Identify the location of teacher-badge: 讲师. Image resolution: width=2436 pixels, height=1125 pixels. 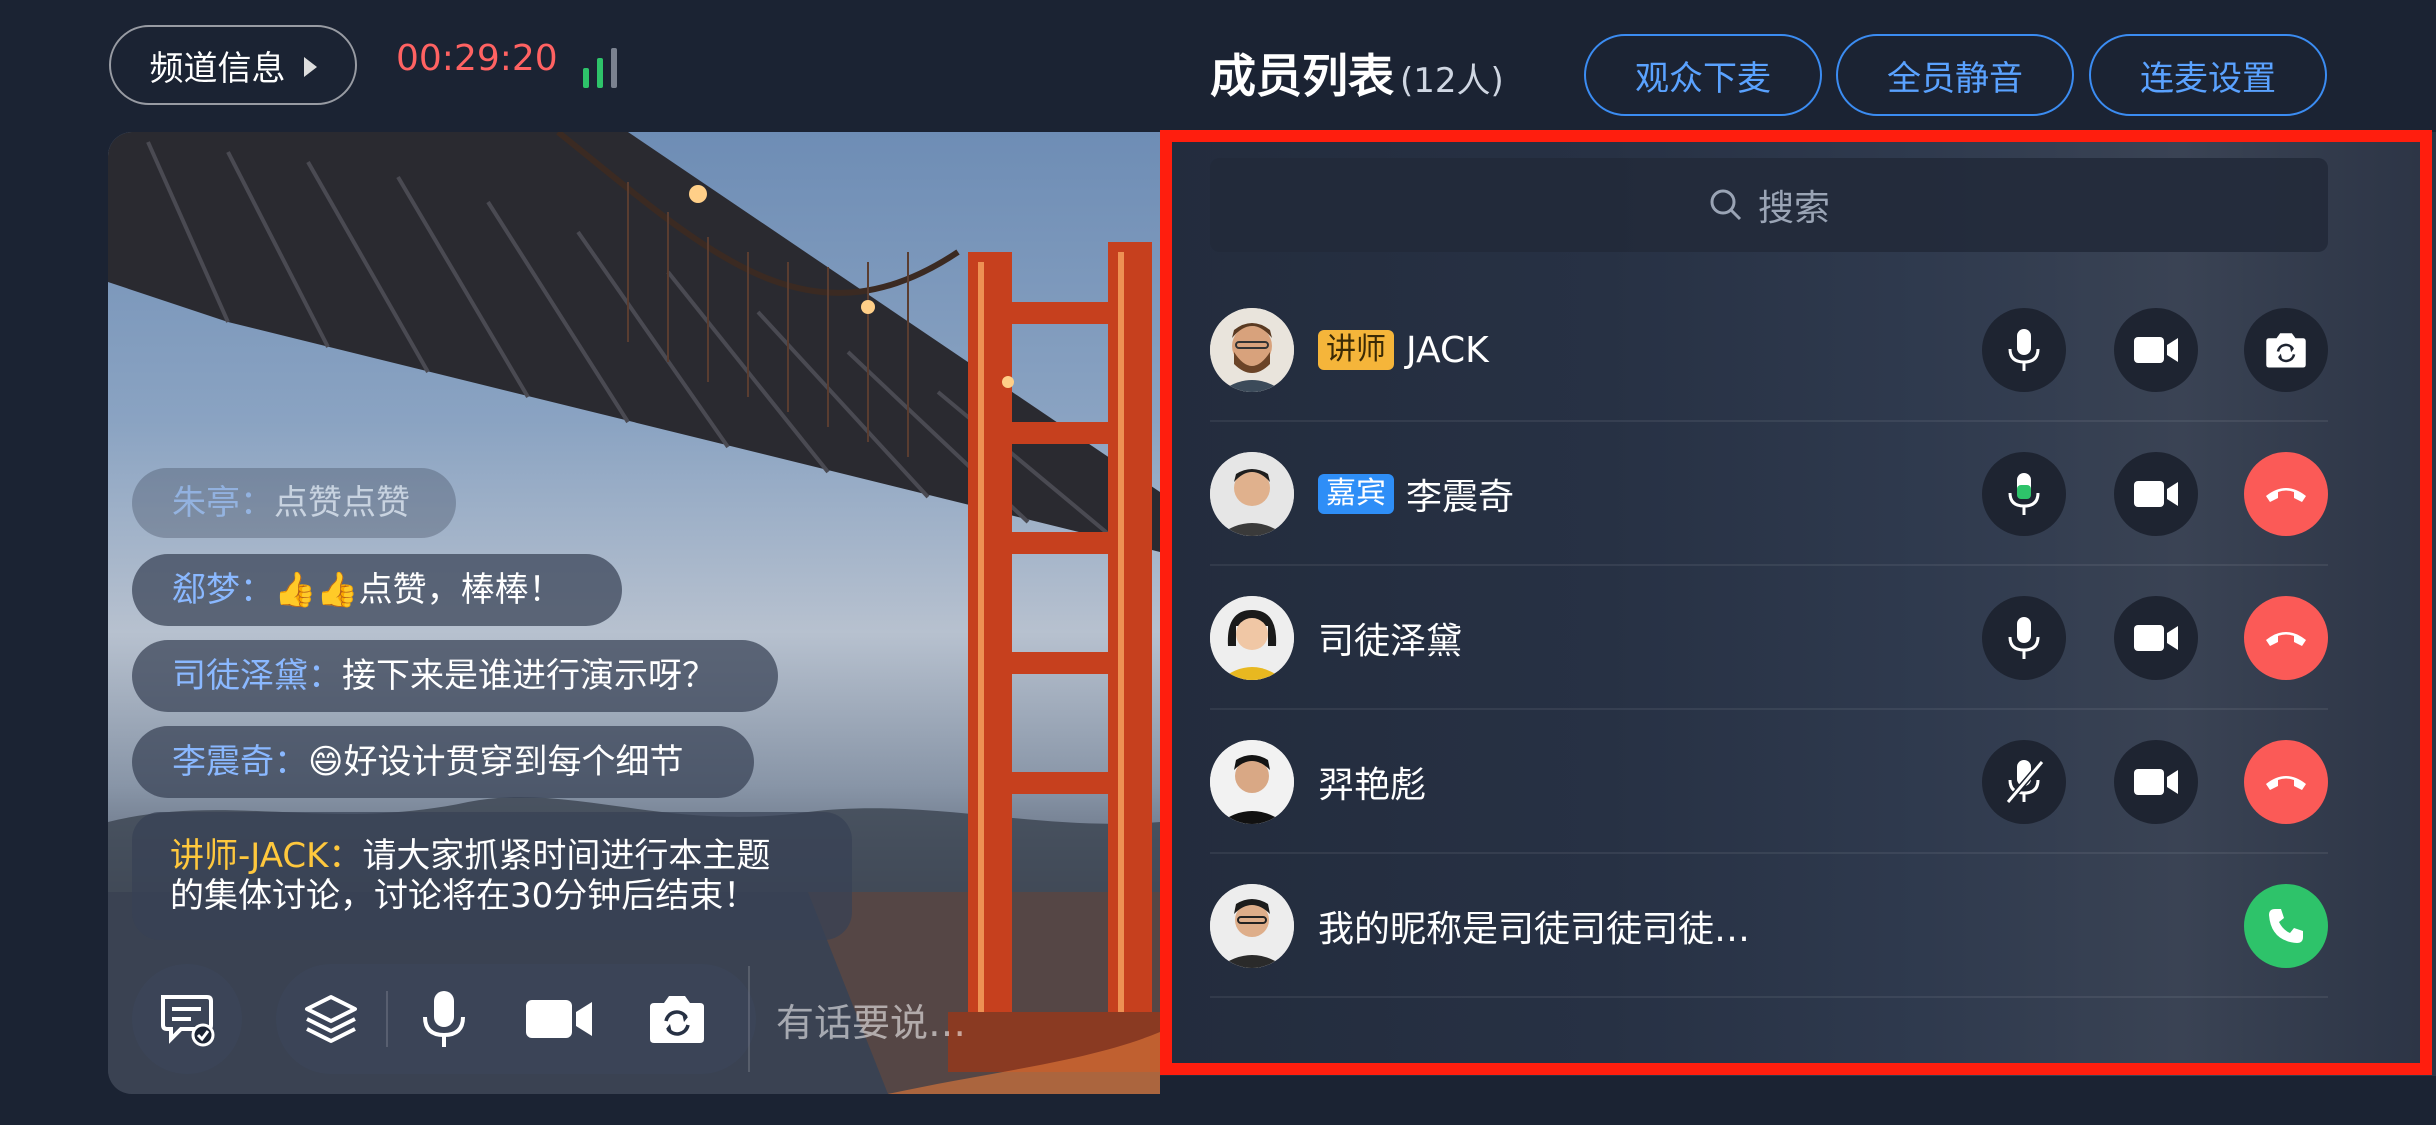
(1356, 350).